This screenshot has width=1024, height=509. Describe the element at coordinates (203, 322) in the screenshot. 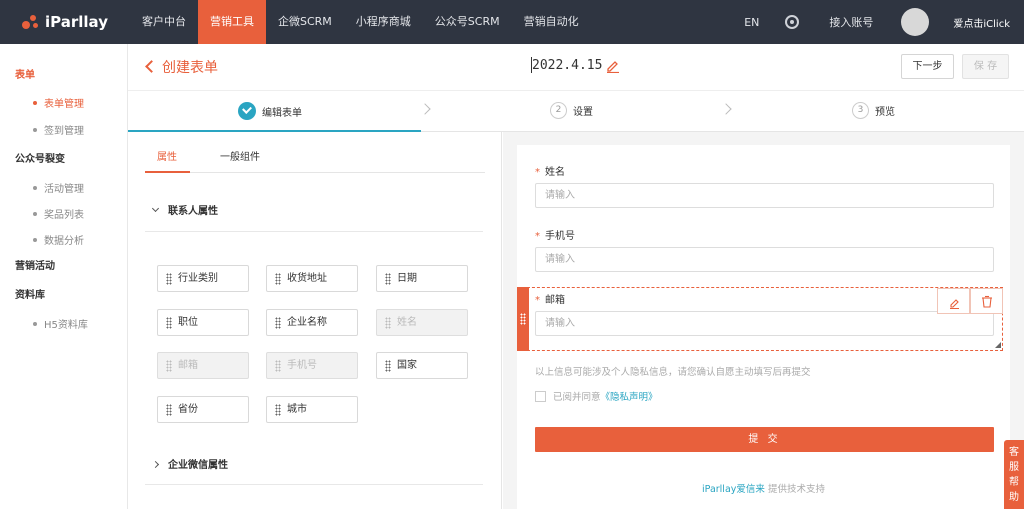

I see `field-chip-position: 职位` at that location.